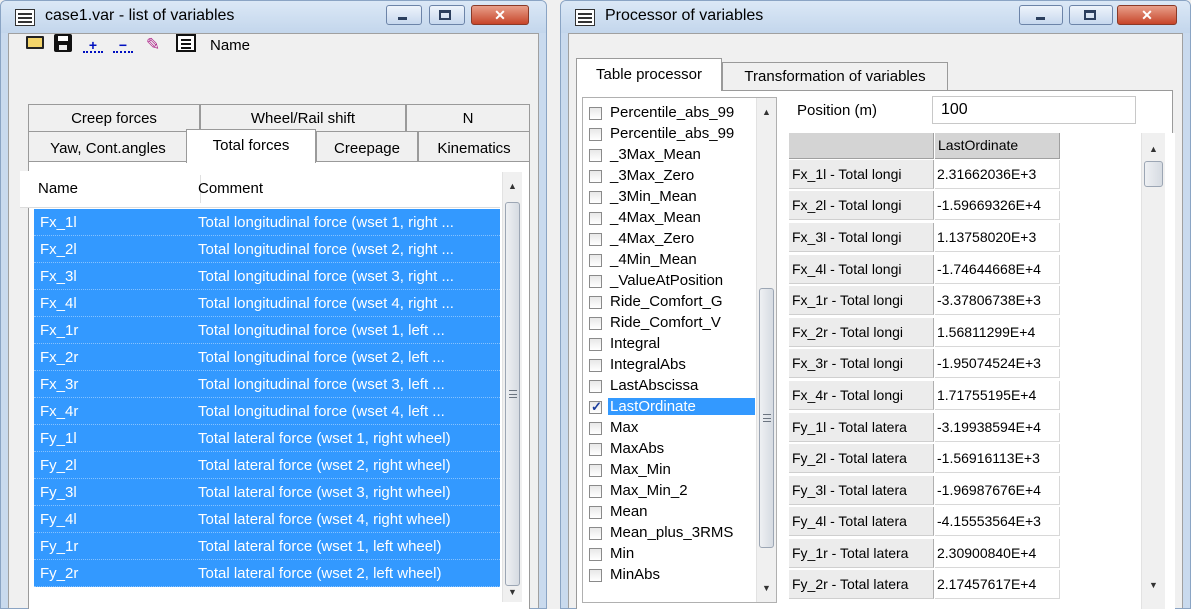 Image resolution: width=1191 pixels, height=609 pixels. What do you see at coordinates (672, 302) in the screenshot?
I see `list-item: Ride_Comfort_G` at bounding box center [672, 302].